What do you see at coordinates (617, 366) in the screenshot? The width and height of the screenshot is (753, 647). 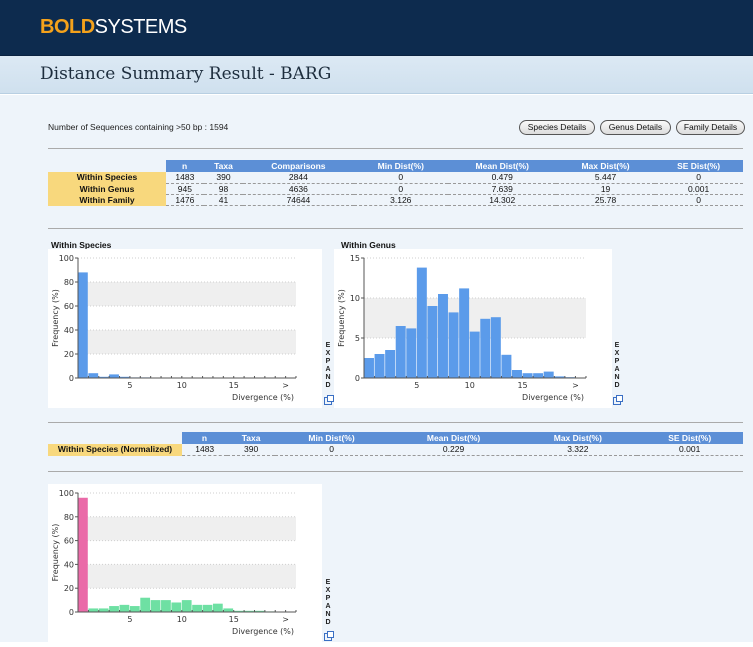 I see `genus-expand-link: EXPAND` at bounding box center [617, 366].